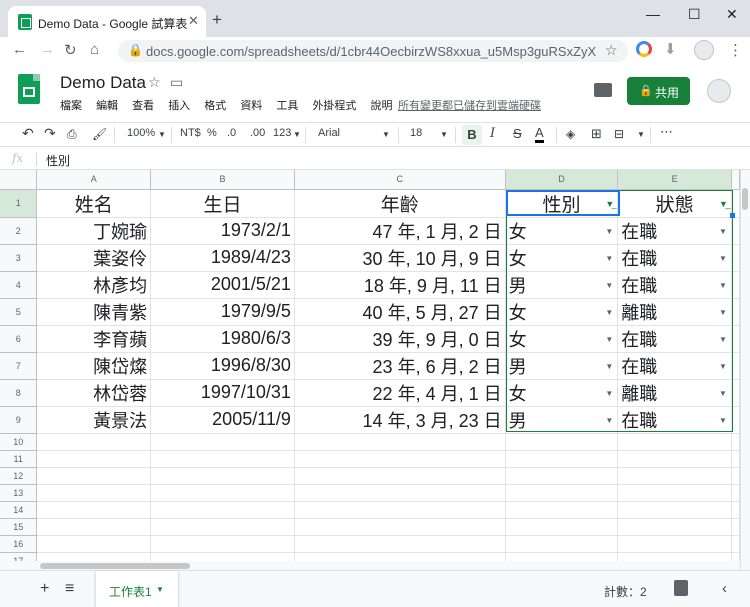  I want to click on menu-insert: 插入, so click(179, 106).